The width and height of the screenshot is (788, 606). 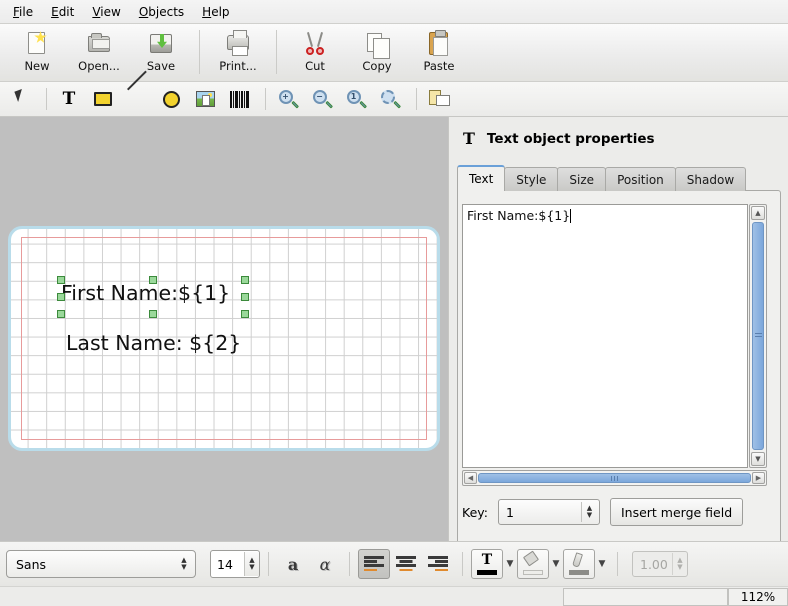 I want to click on merge-properties-button, so click(x=439, y=99).